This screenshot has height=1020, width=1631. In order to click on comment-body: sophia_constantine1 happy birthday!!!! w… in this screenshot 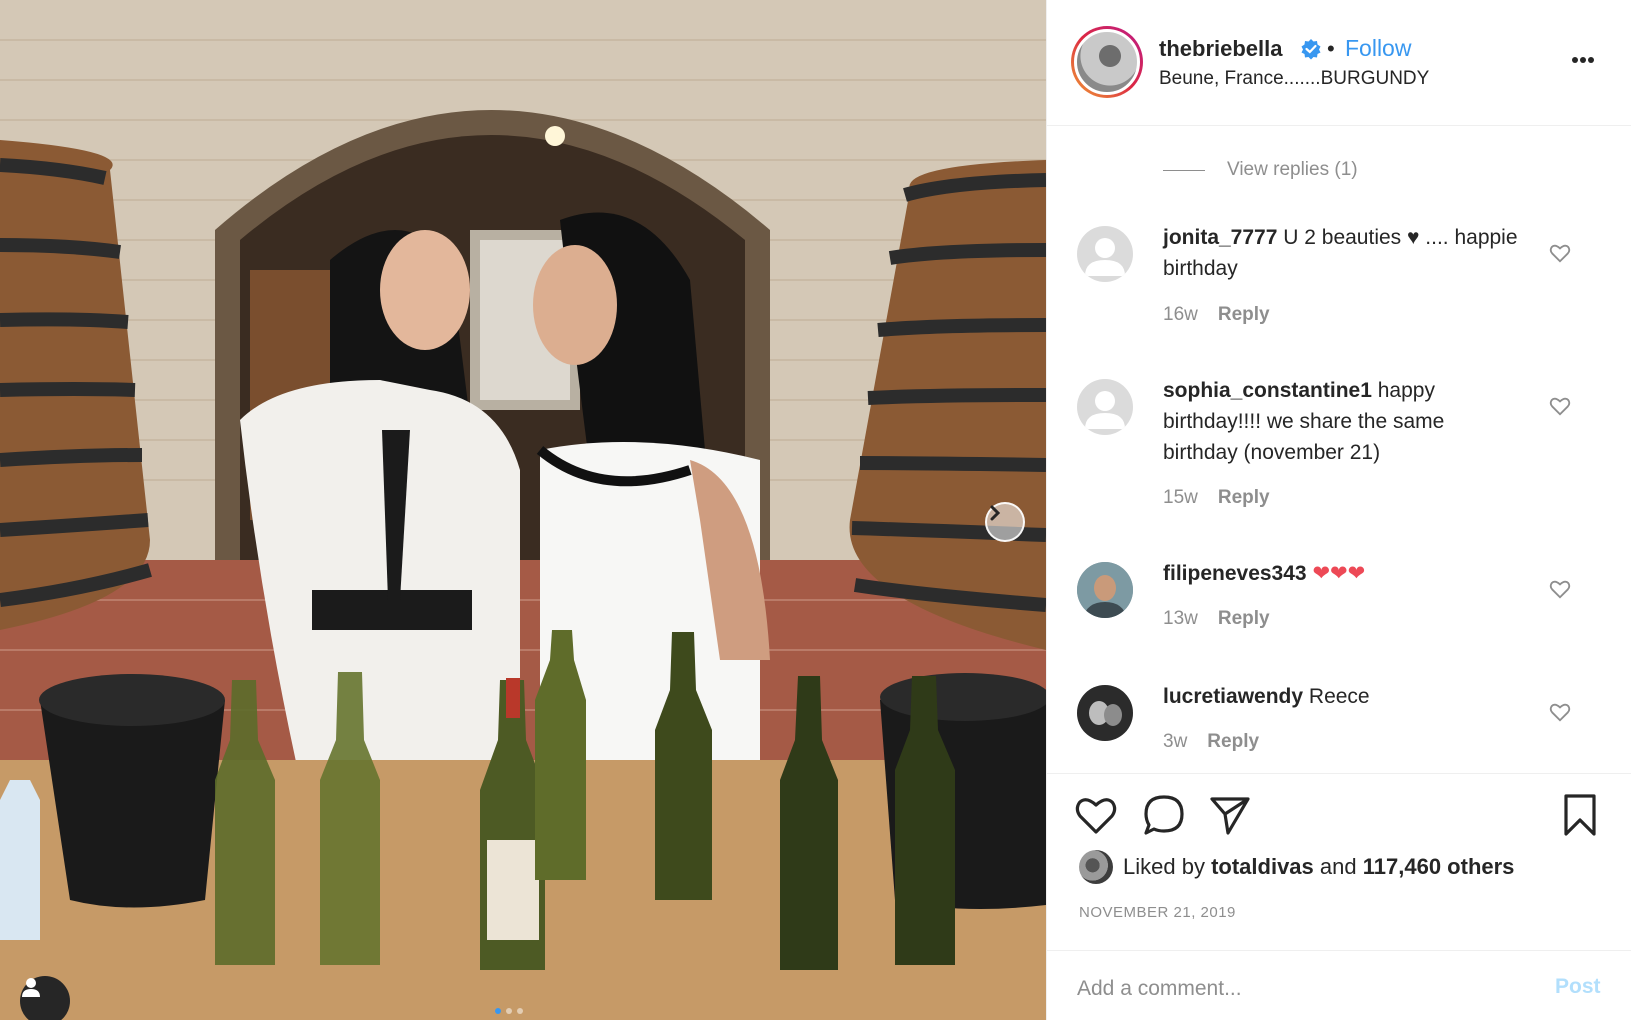, I will do `click(1343, 421)`.